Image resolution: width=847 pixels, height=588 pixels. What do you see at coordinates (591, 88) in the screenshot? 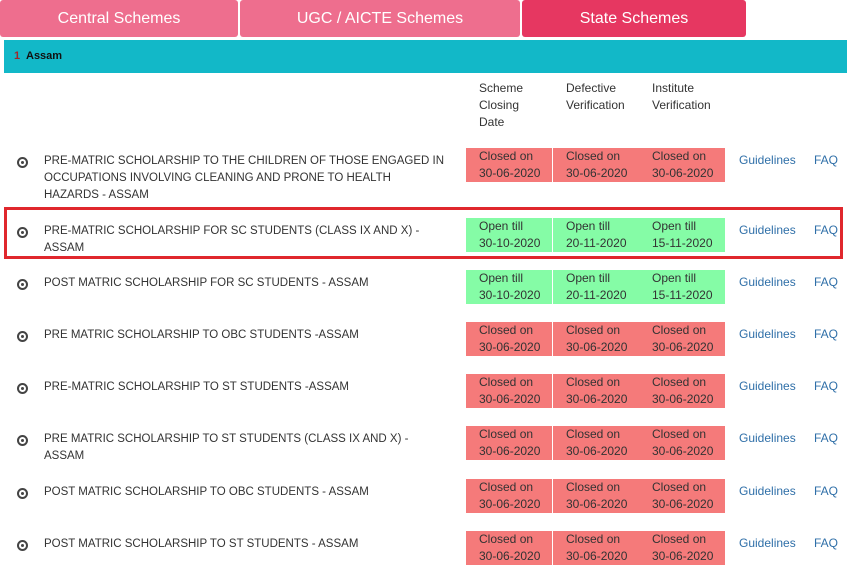
I see `column-header-line: Defective` at bounding box center [591, 88].